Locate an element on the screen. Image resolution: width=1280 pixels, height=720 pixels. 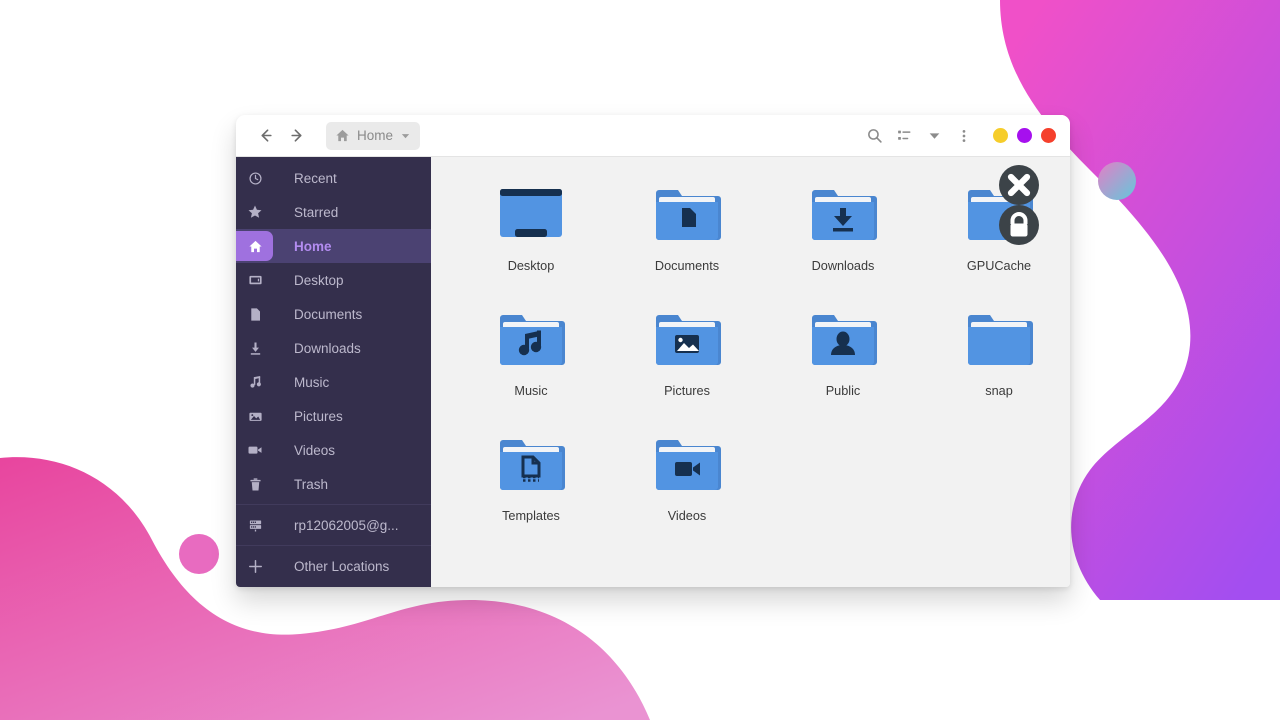
desktop-icon is located at coordinates (255, 280).